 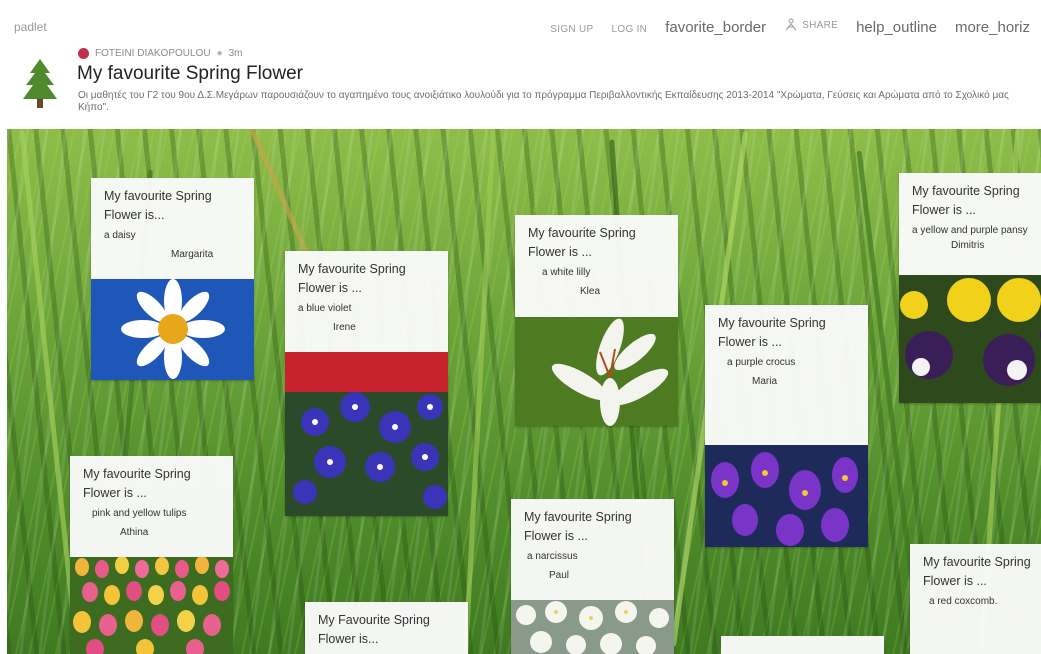 I want to click on share-label: SHARE, so click(x=820, y=25).